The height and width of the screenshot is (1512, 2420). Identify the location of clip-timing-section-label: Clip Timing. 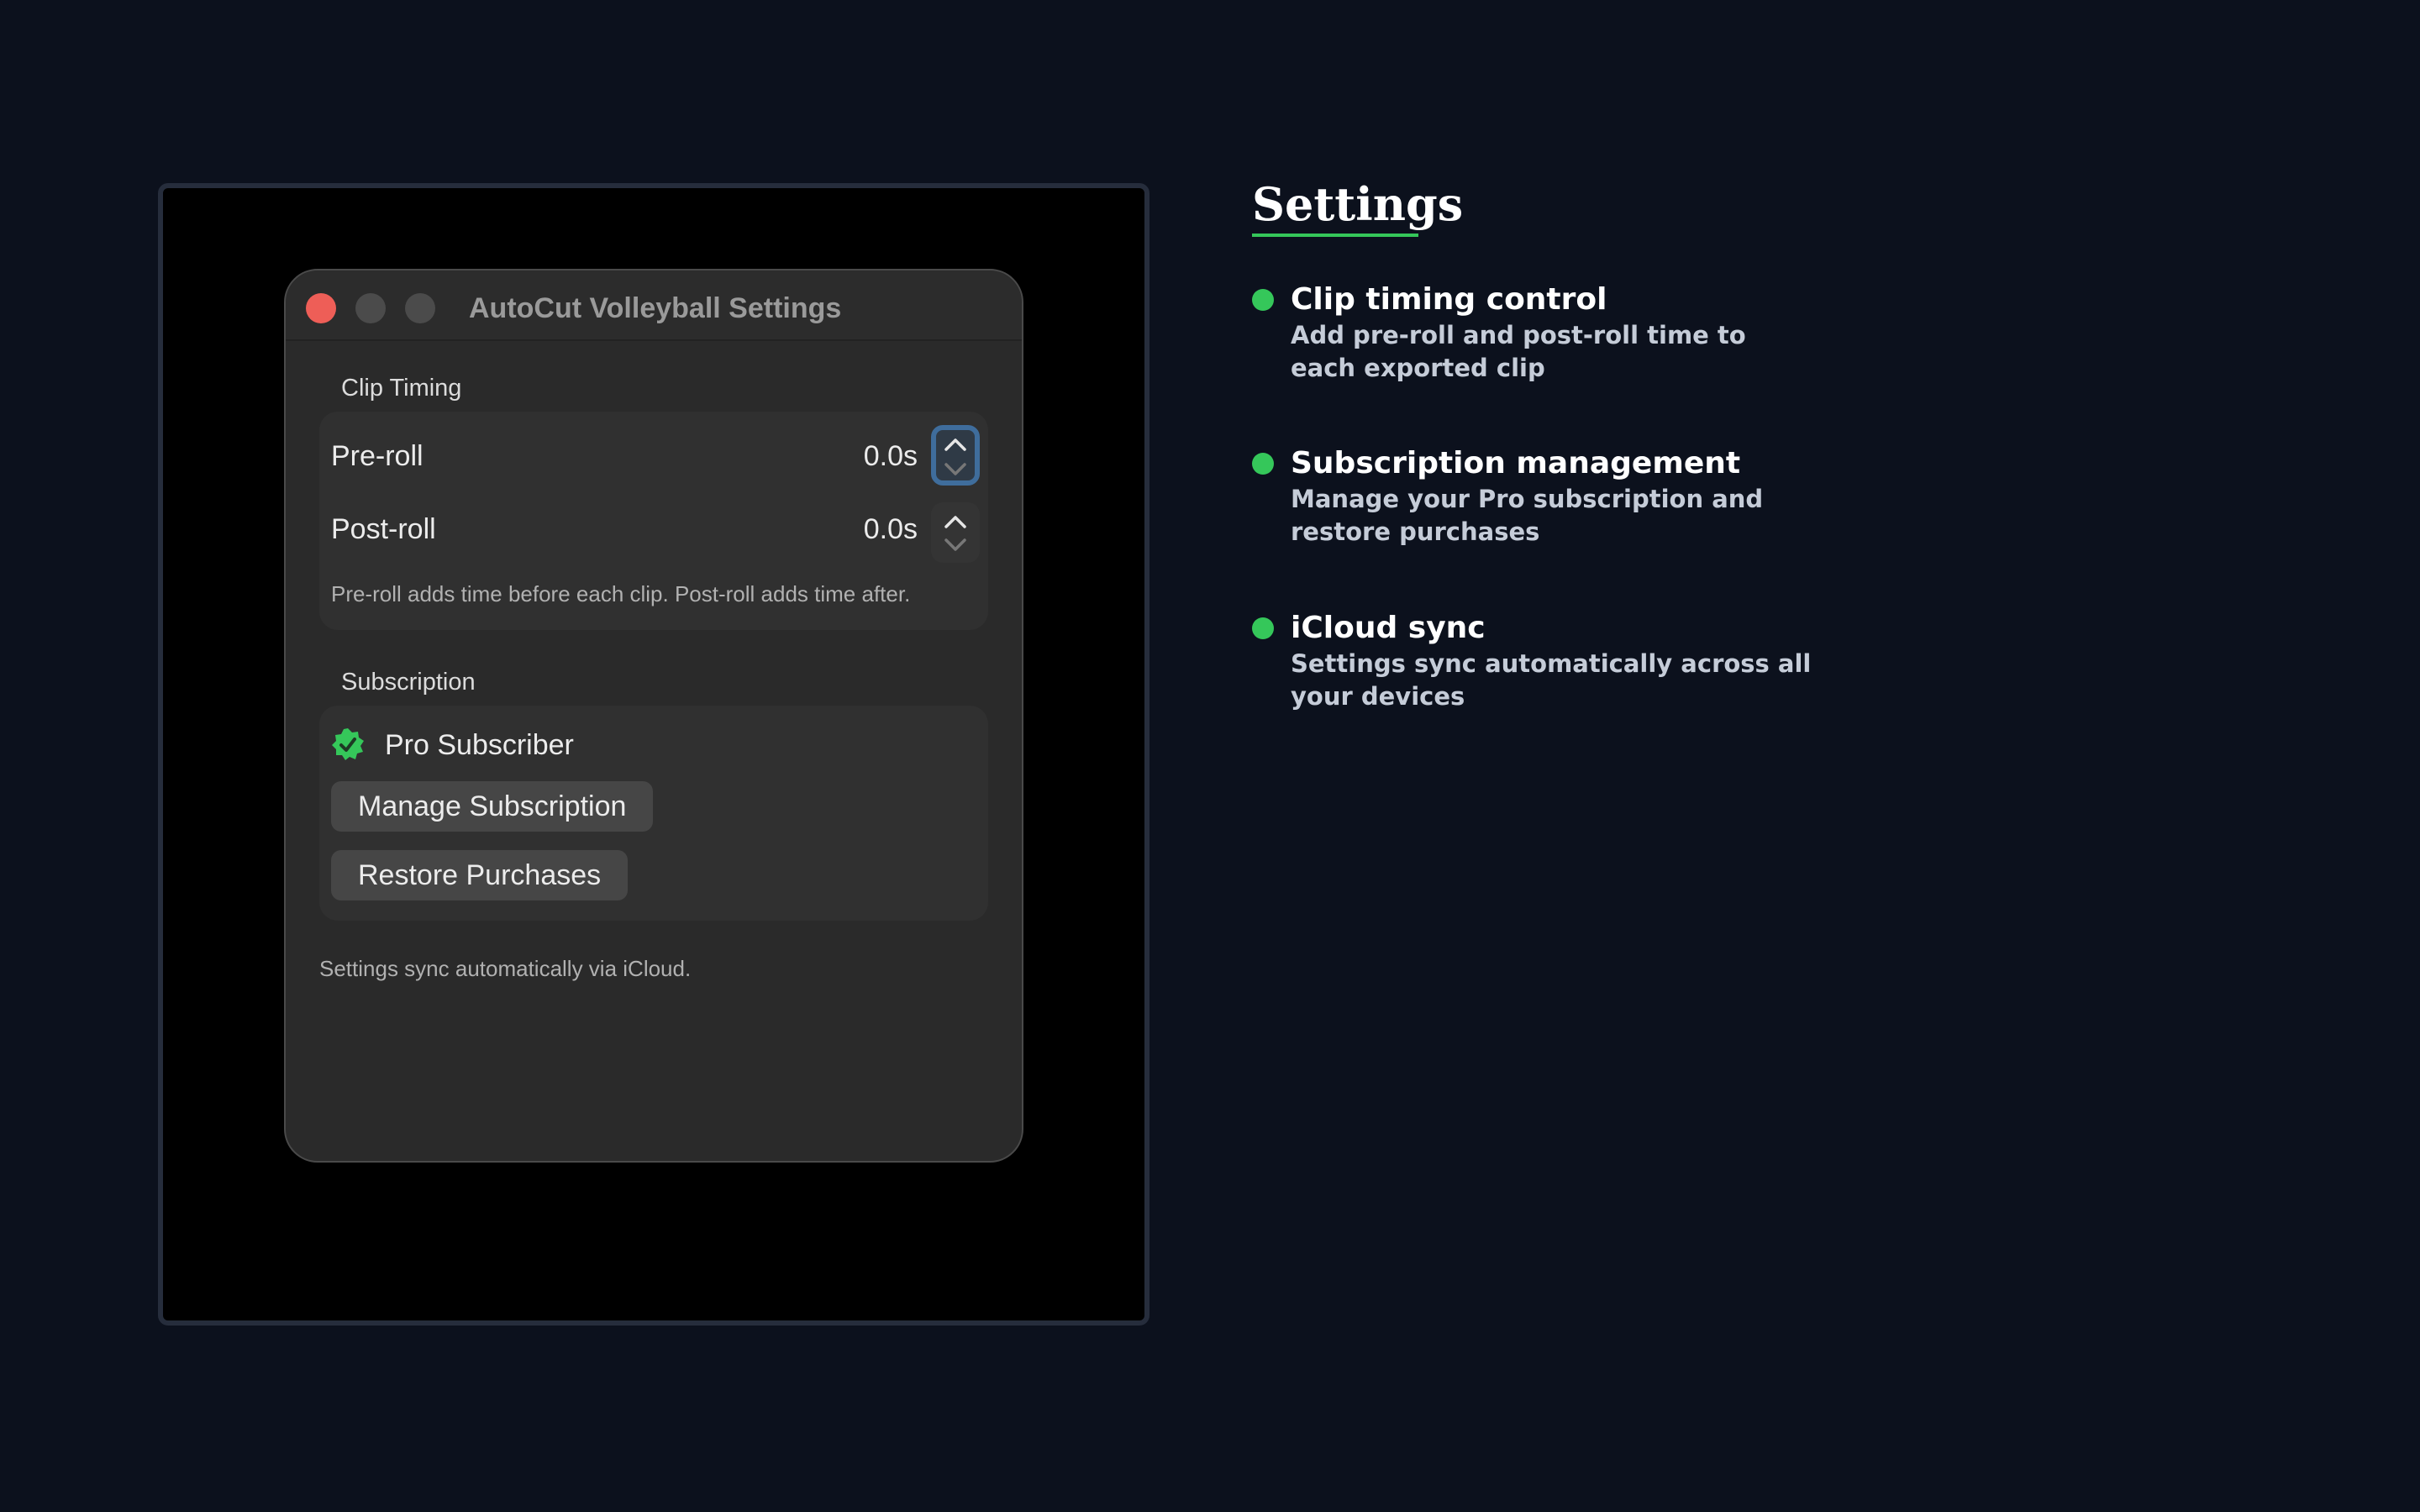
(401, 388).